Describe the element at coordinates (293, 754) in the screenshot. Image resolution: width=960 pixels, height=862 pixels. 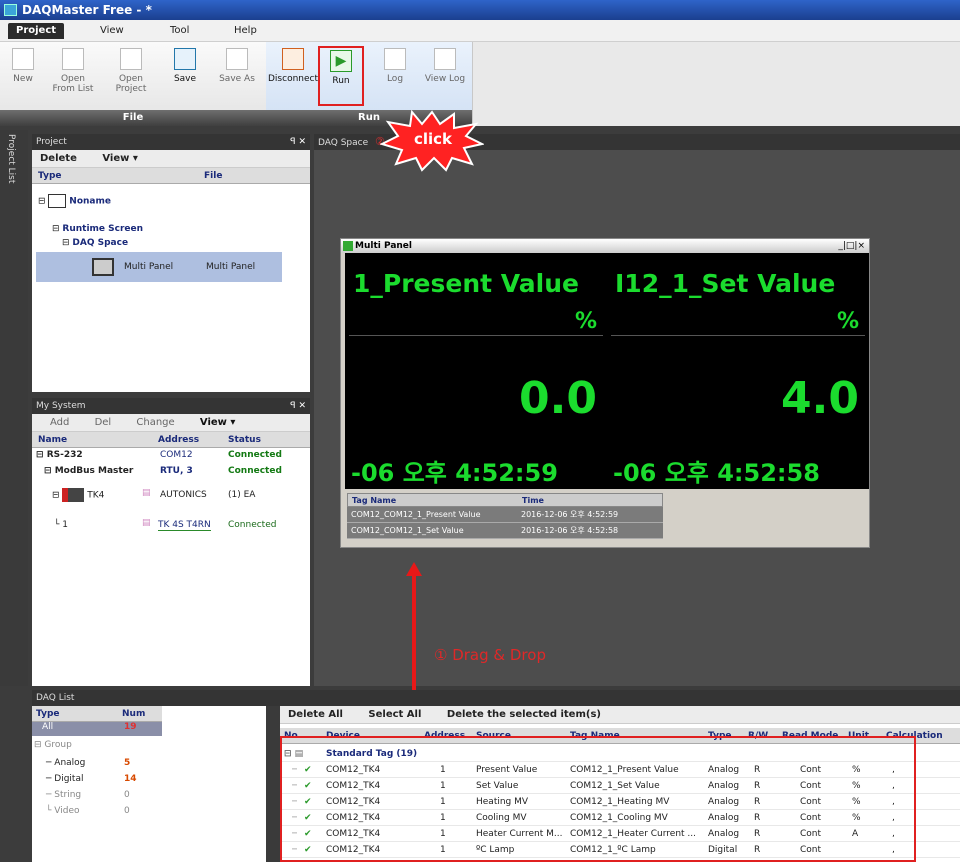
I see `expand-icon: ⊟ ▤` at that location.